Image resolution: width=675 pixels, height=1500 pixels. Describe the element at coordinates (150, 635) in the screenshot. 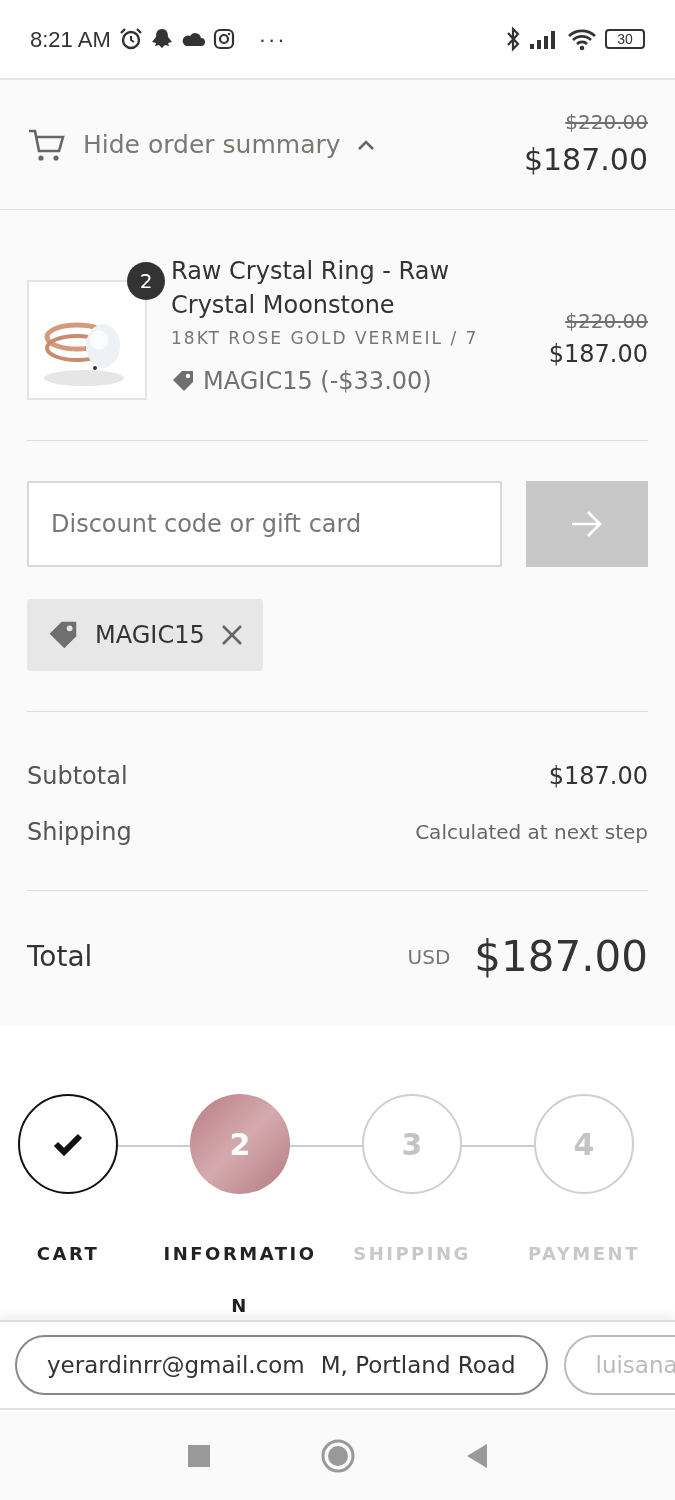

I see `code-text: MAGIC15` at that location.